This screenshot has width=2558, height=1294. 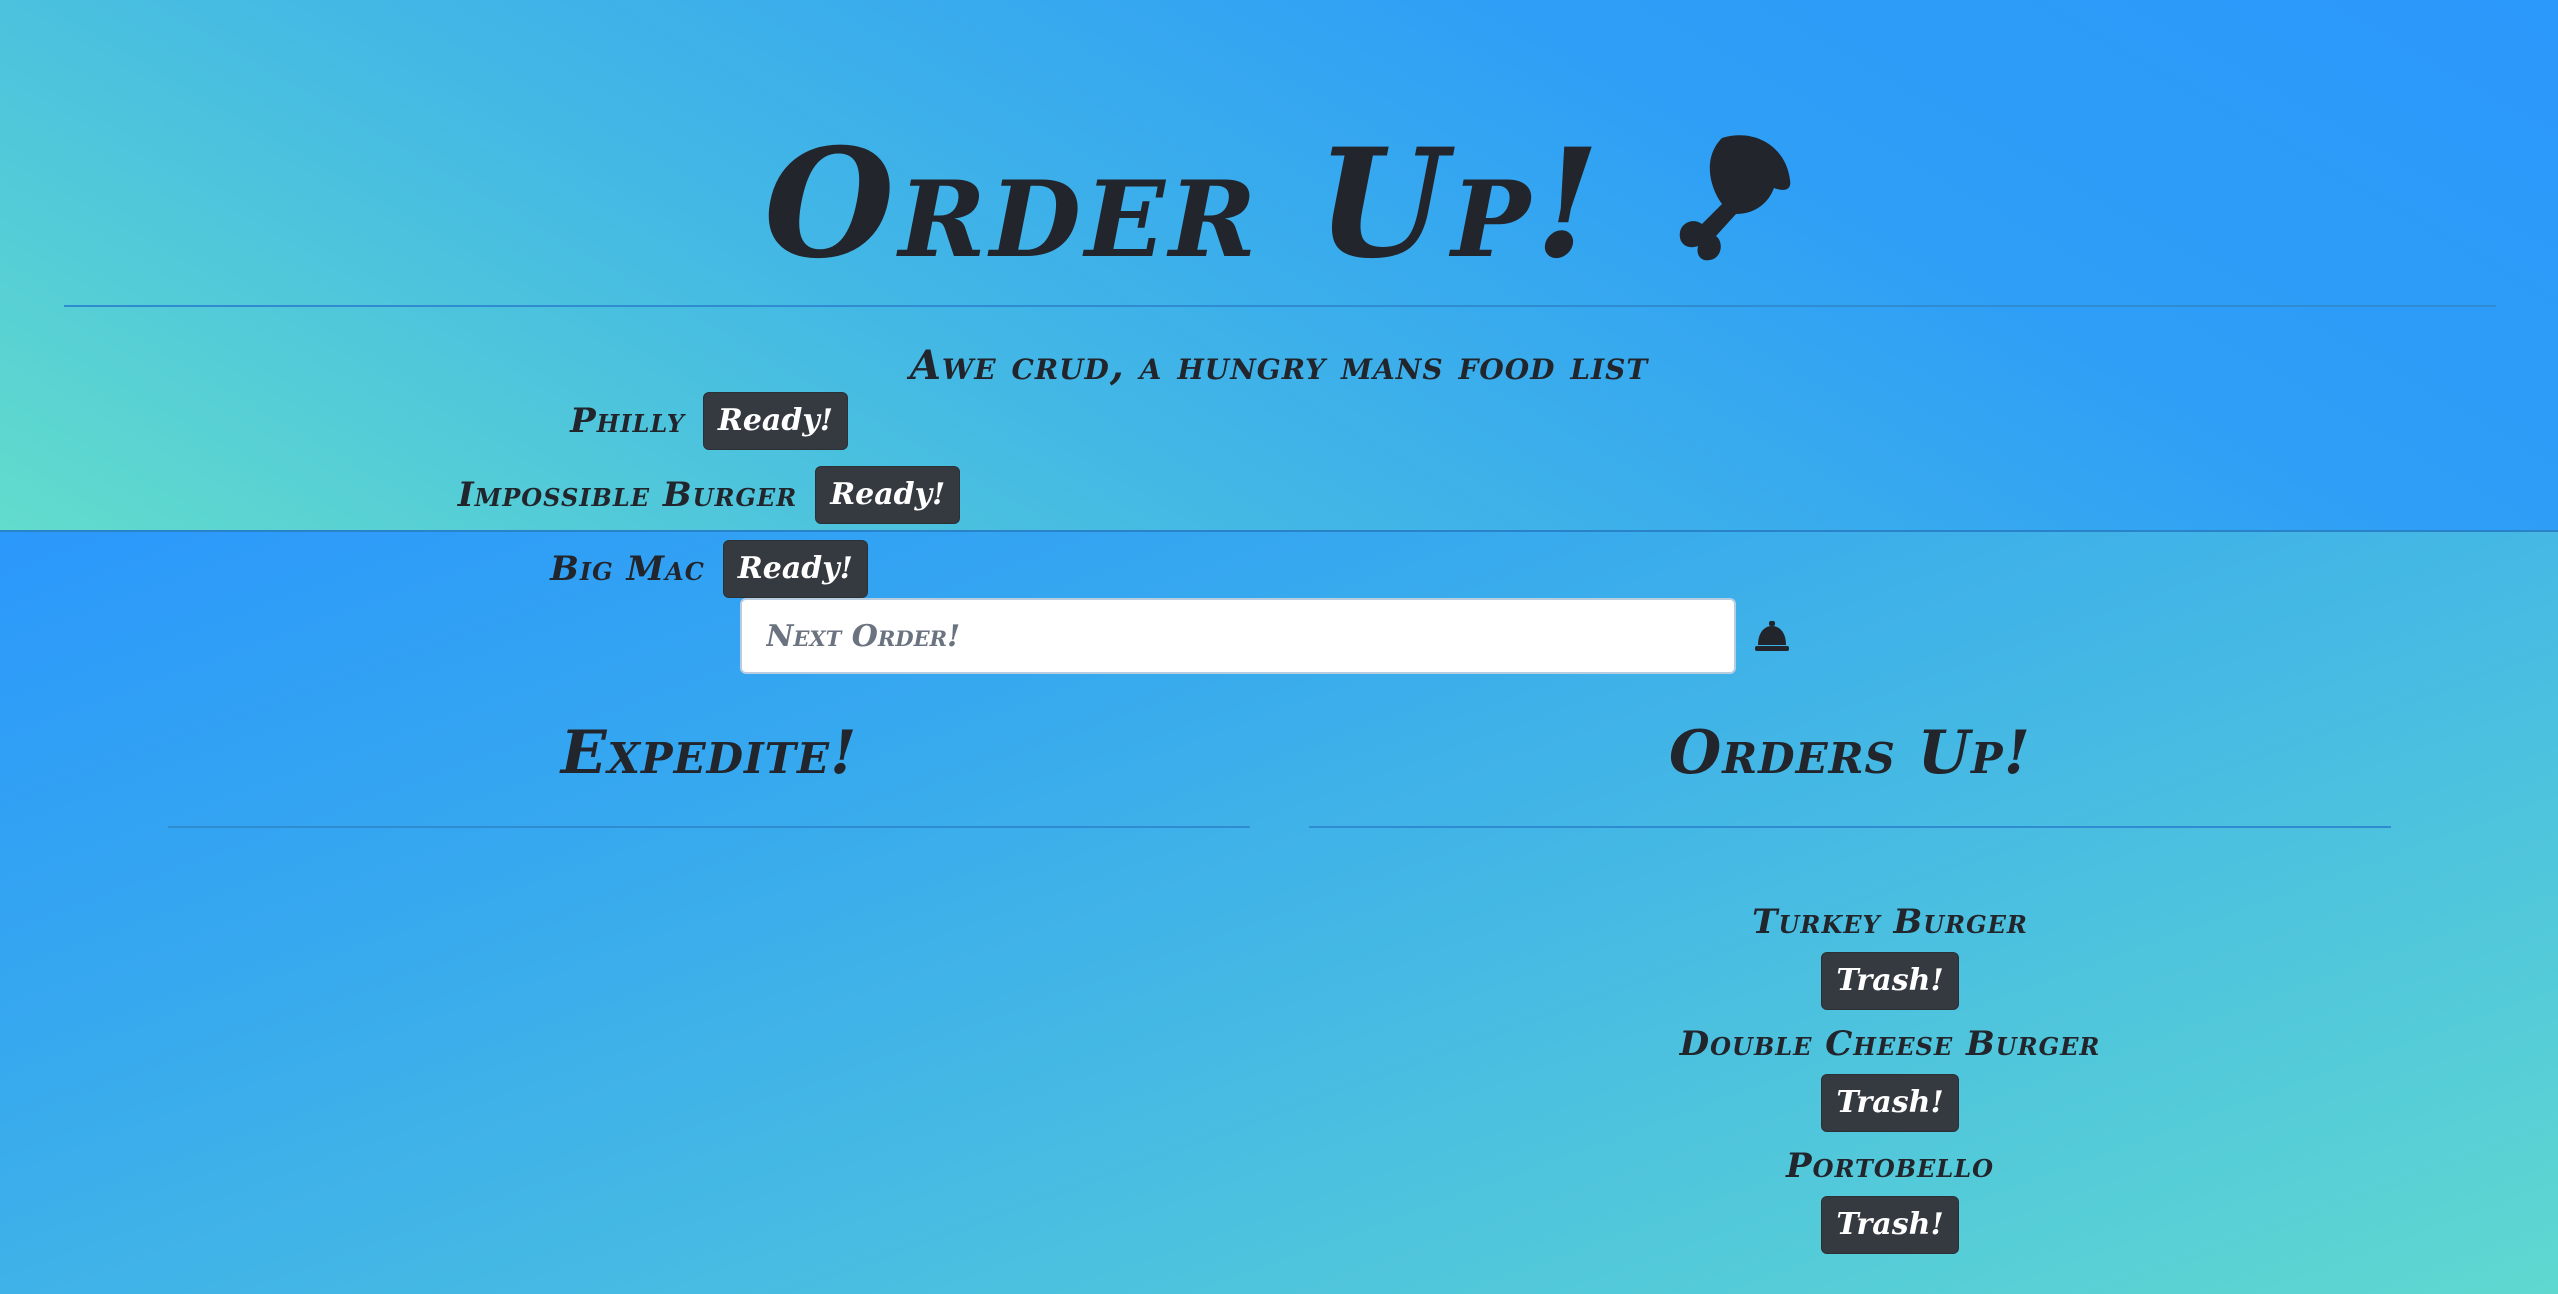 I want to click on order-name: Big Mac, so click(x=627, y=569).